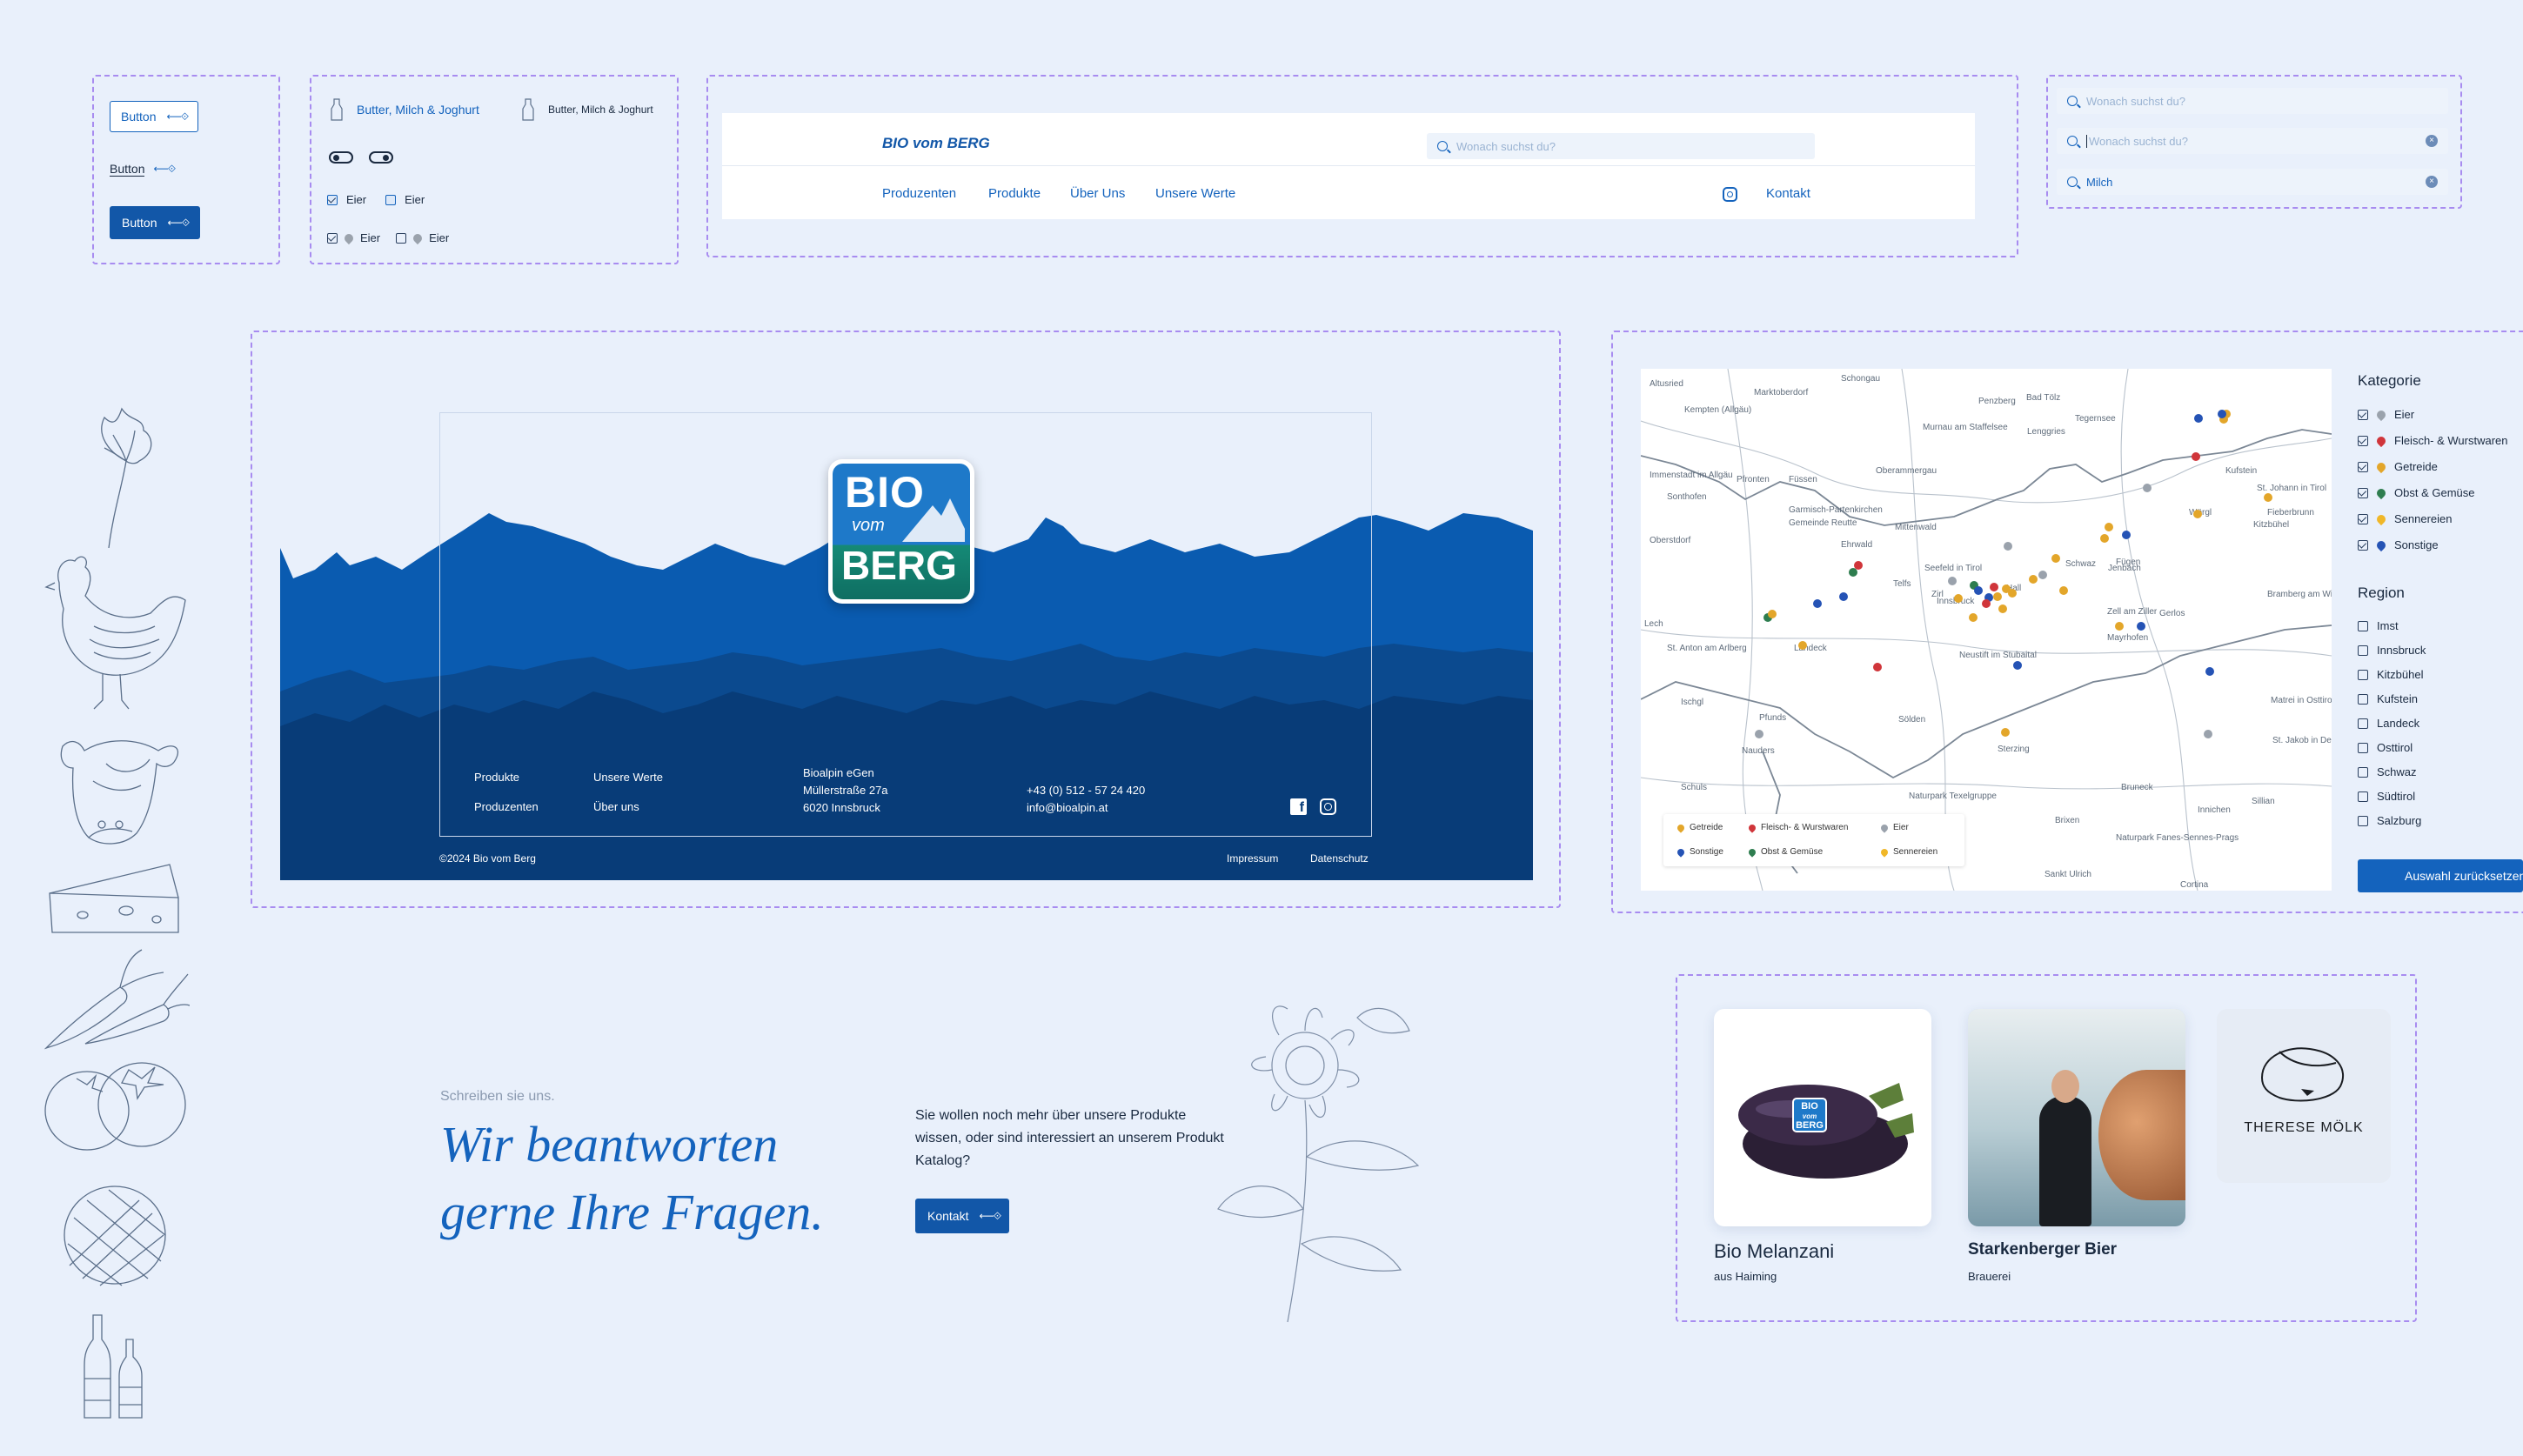 The height and width of the screenshot is (1456, 2523). What do you see at coordinates (2385, 747) in the screenshot?
I see `region-osttirol: Osttirol` at bounding box center [2385, 747].